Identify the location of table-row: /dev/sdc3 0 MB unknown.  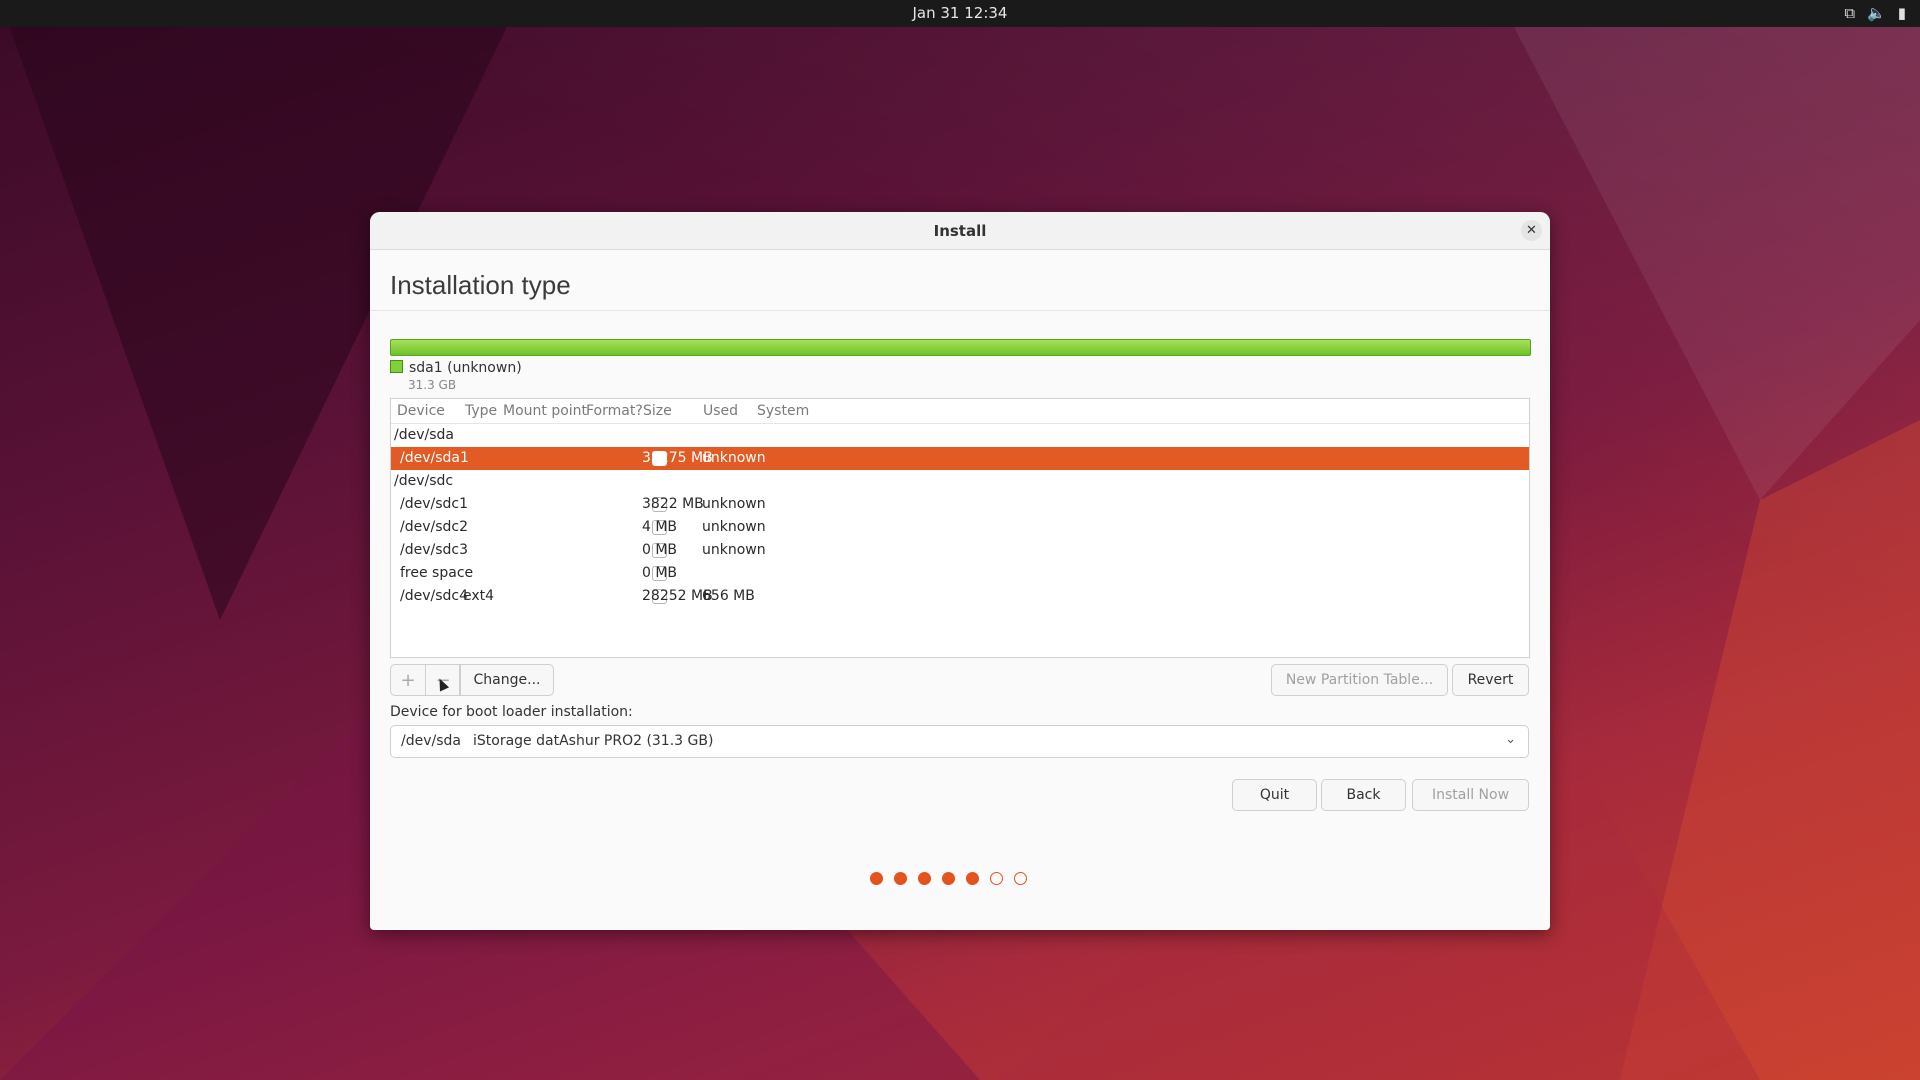
(960, 550).